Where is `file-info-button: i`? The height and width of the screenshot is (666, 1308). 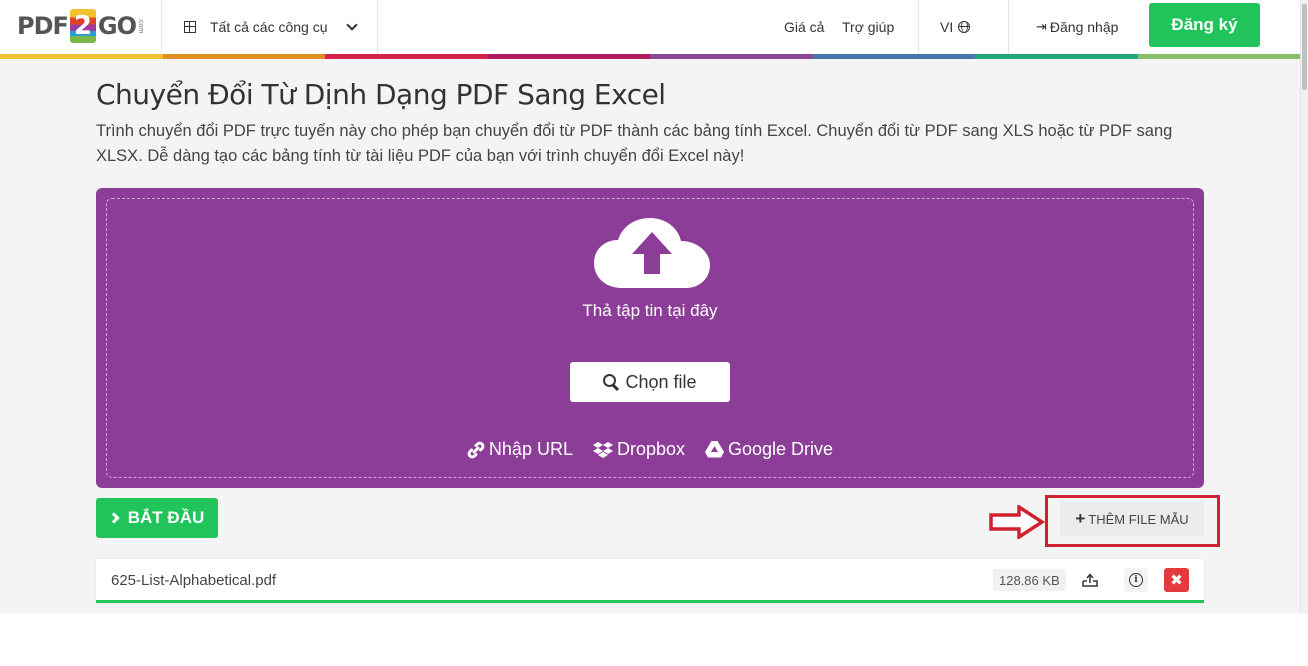
file-info-button: i is located at coordinates (1136, 580).